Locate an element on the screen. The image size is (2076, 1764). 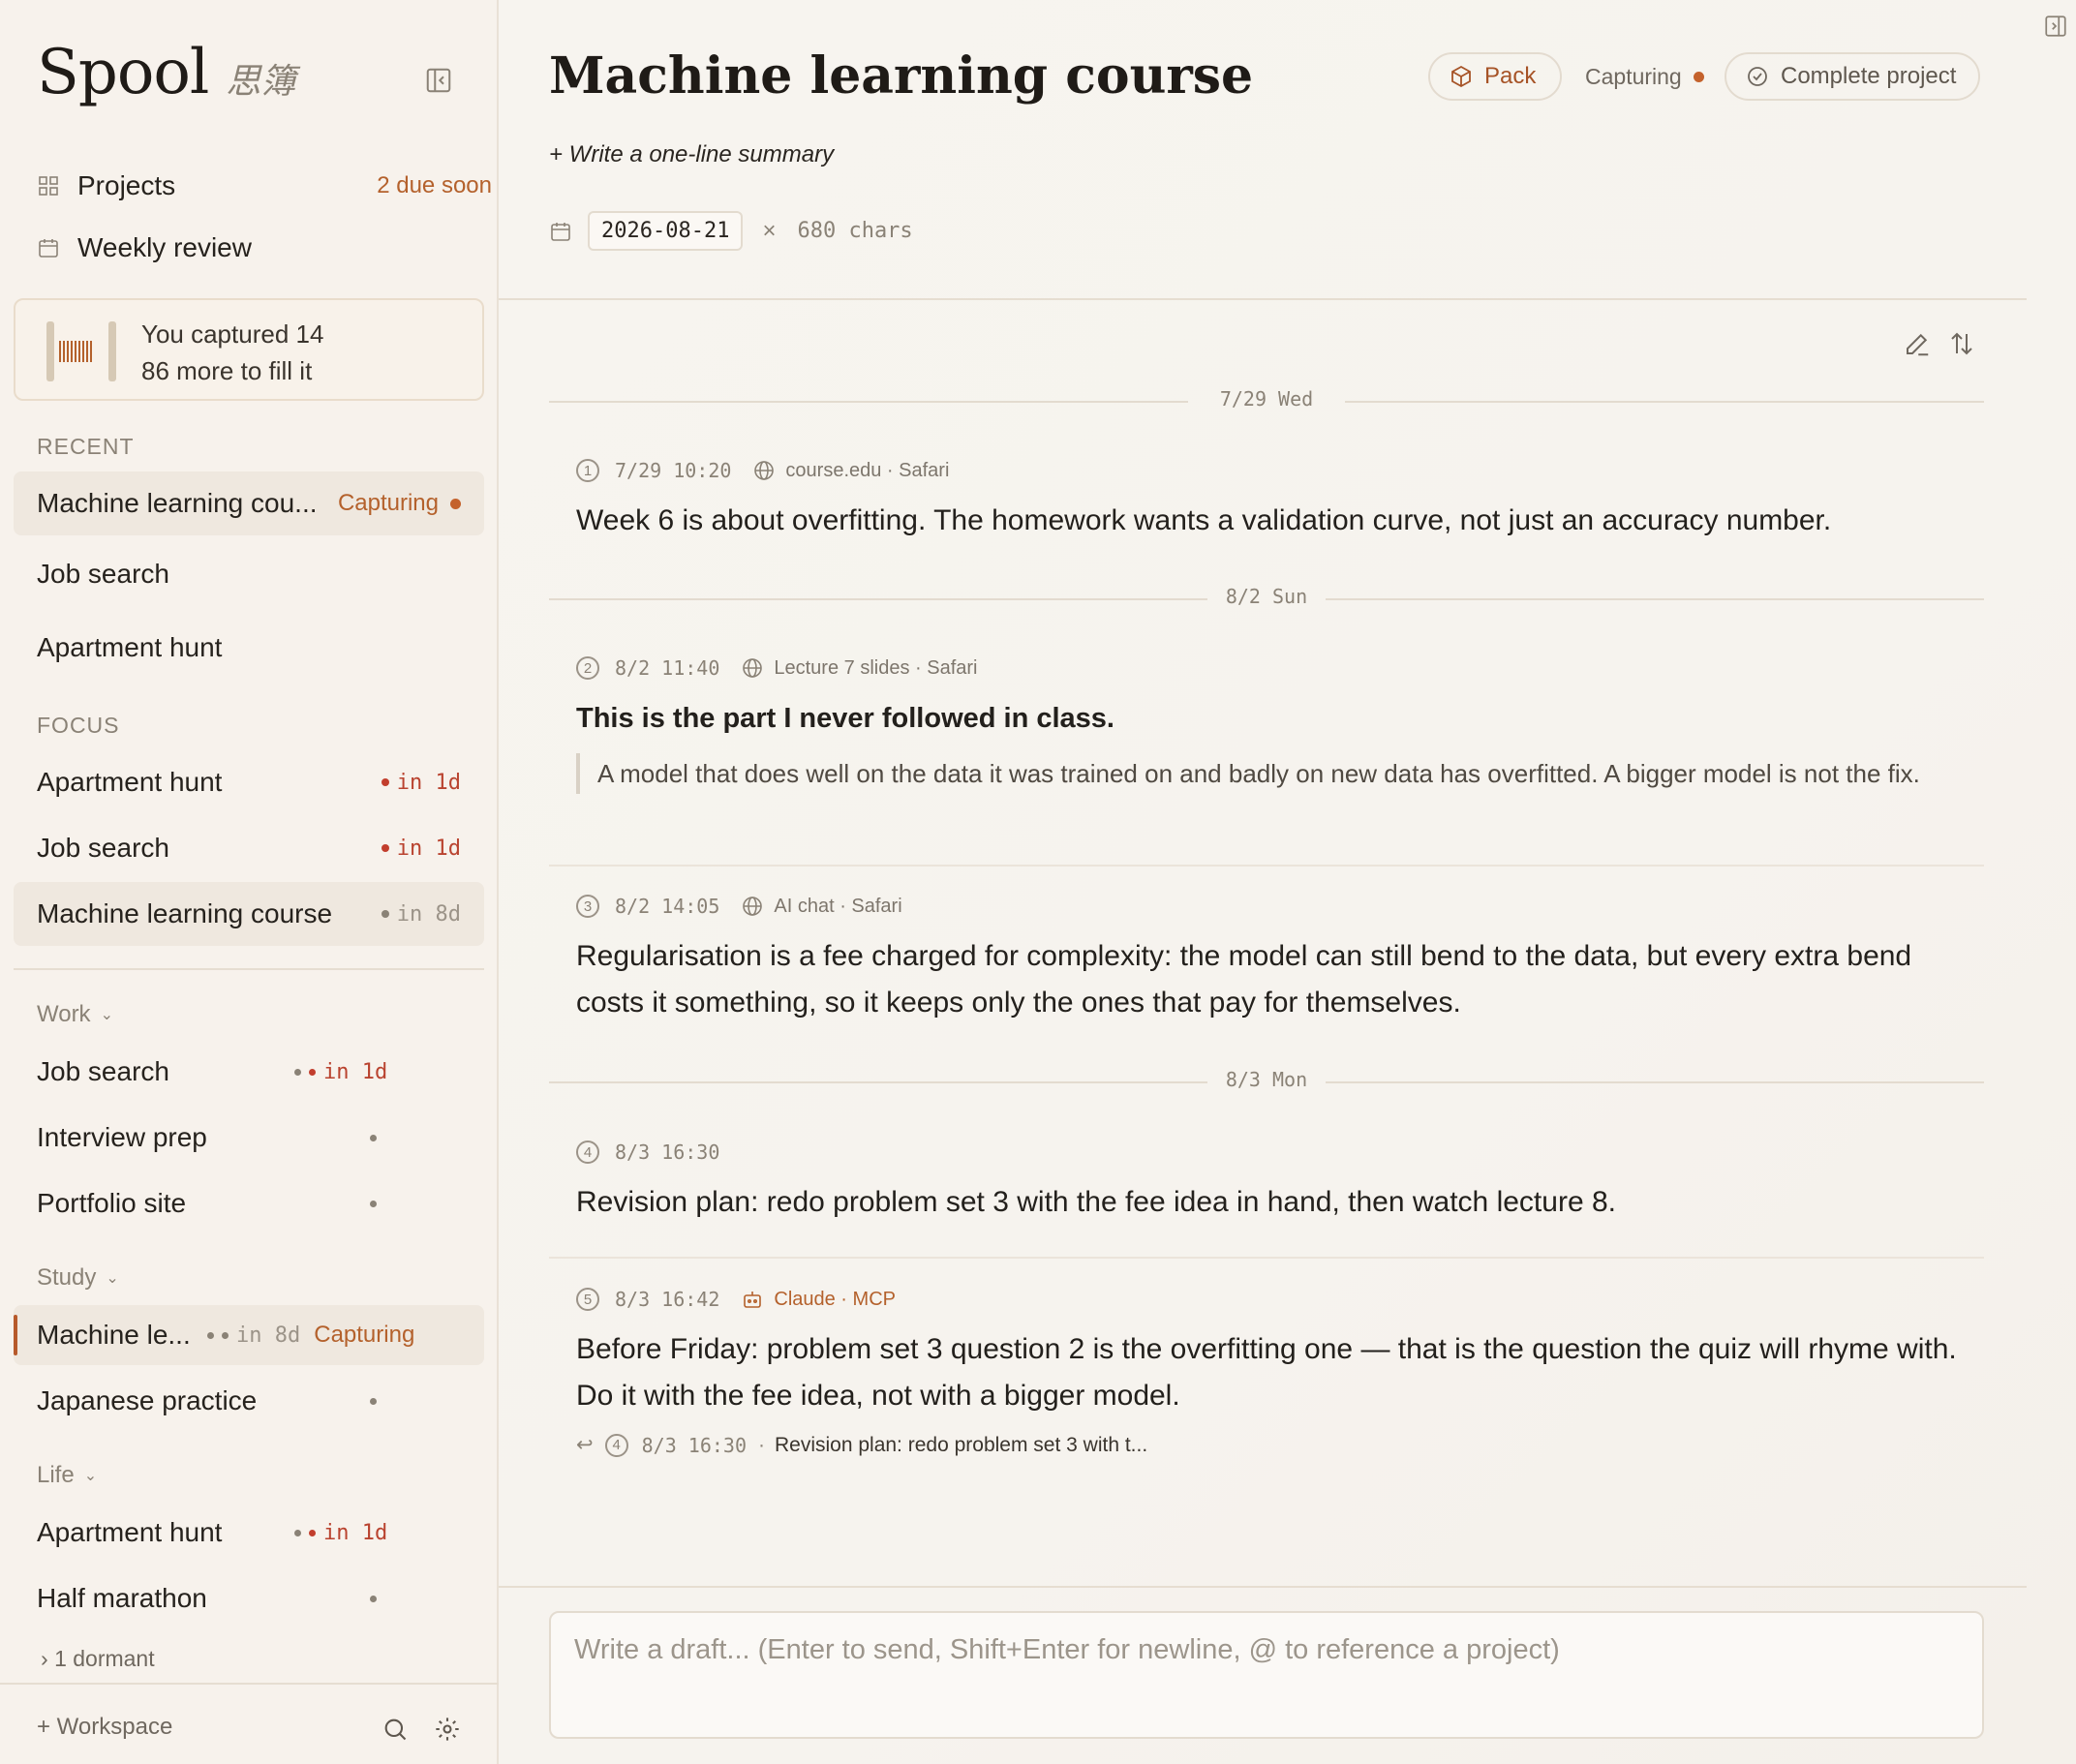
entry-time: 8/3 16:30 is located at coordinates (668, 1152).